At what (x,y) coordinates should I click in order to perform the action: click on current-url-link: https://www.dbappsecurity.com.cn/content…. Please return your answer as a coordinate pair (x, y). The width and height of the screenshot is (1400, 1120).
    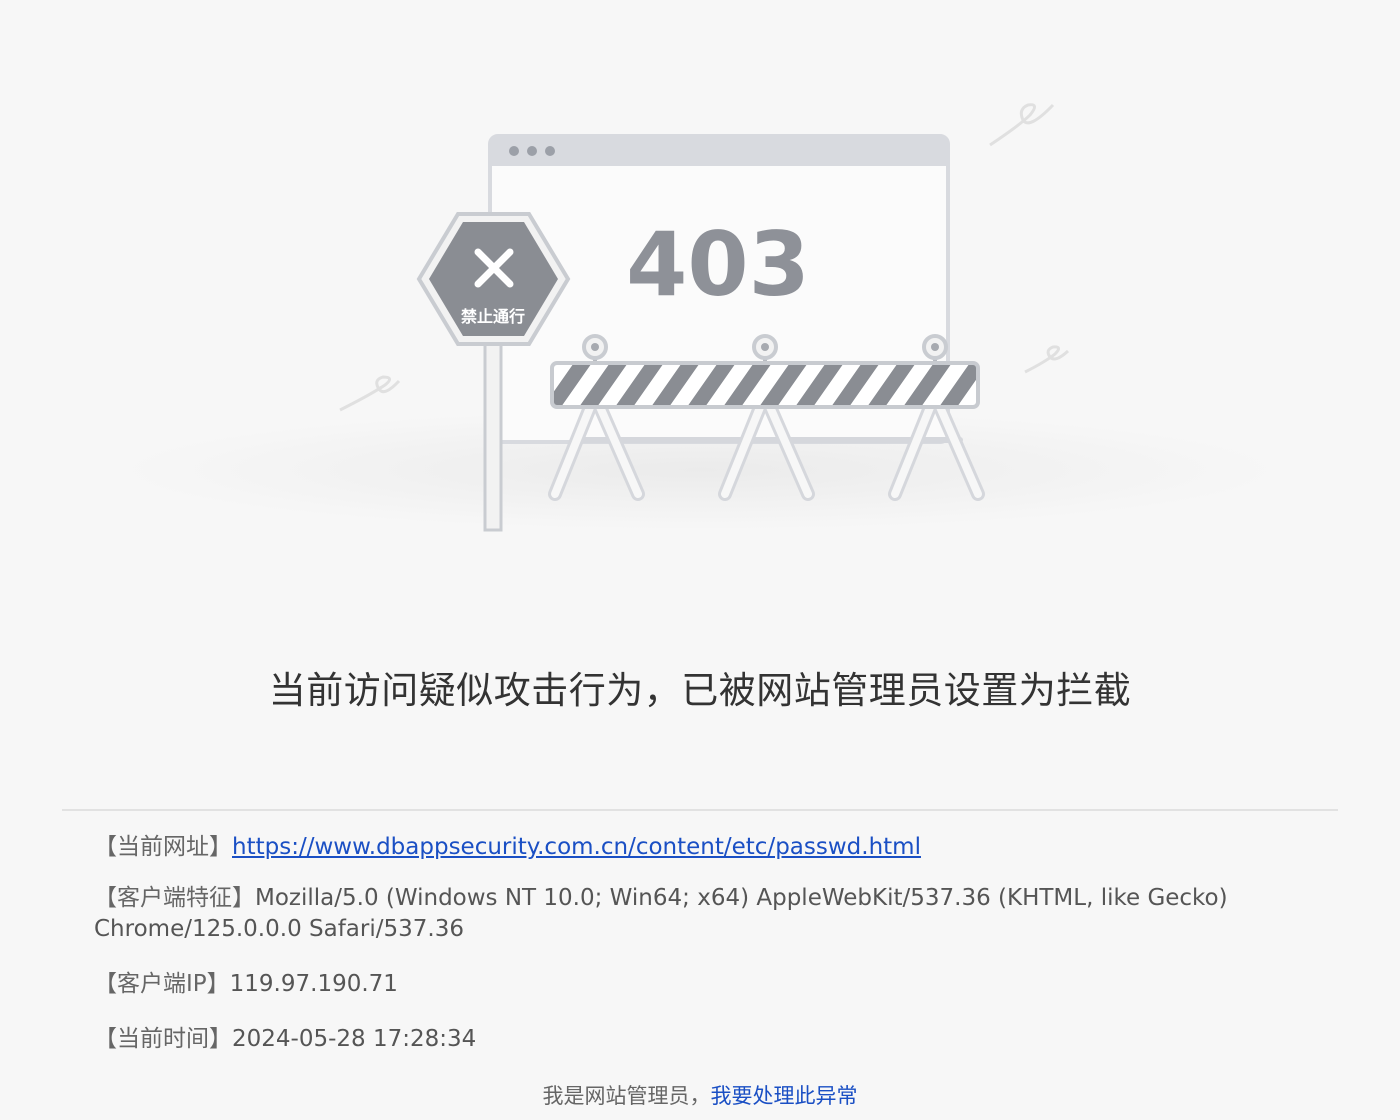
    Looking at the image, I should click on (576, 847).